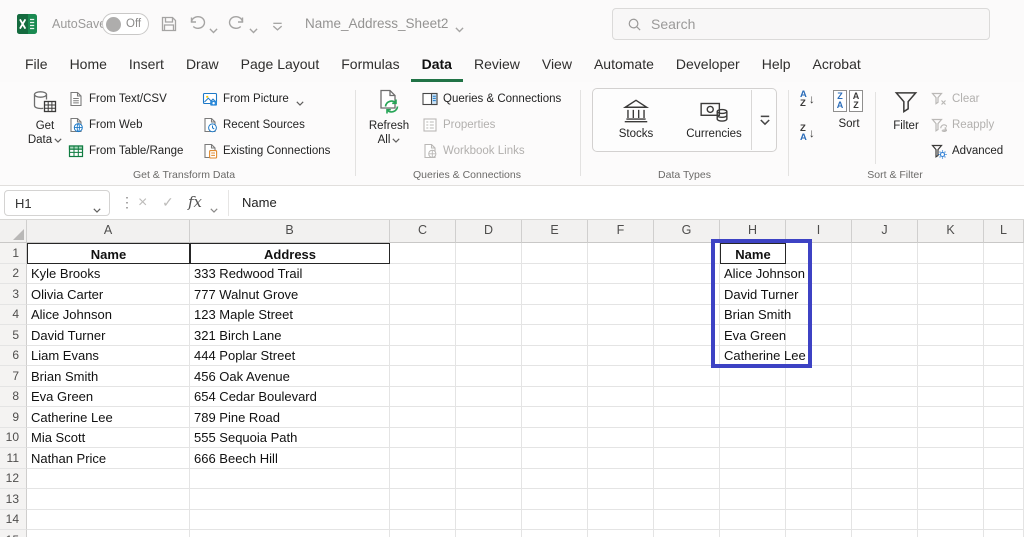 This screenshot has width=1024, height=537. I want to click on cell-A15, so click(108, 533).